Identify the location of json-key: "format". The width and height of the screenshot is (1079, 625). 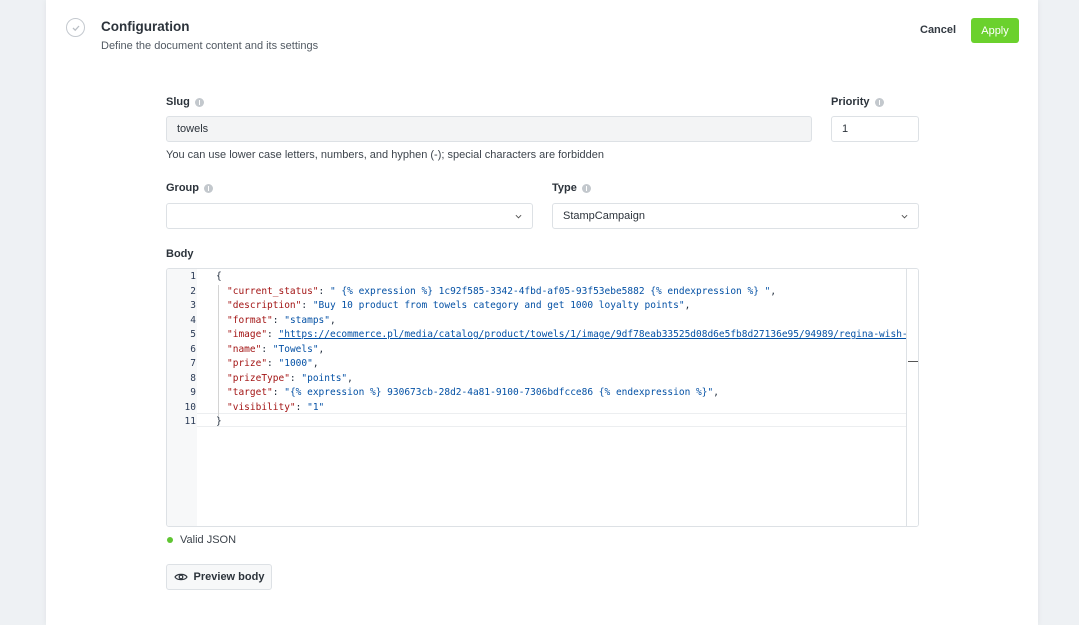
(250, 320).